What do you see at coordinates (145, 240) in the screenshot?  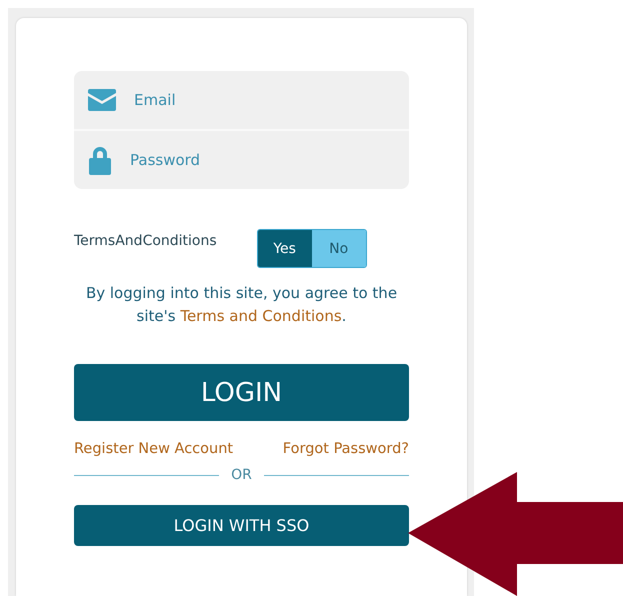 I see `terms-label: TermsAndConditions` at bounding box center [145, 240].